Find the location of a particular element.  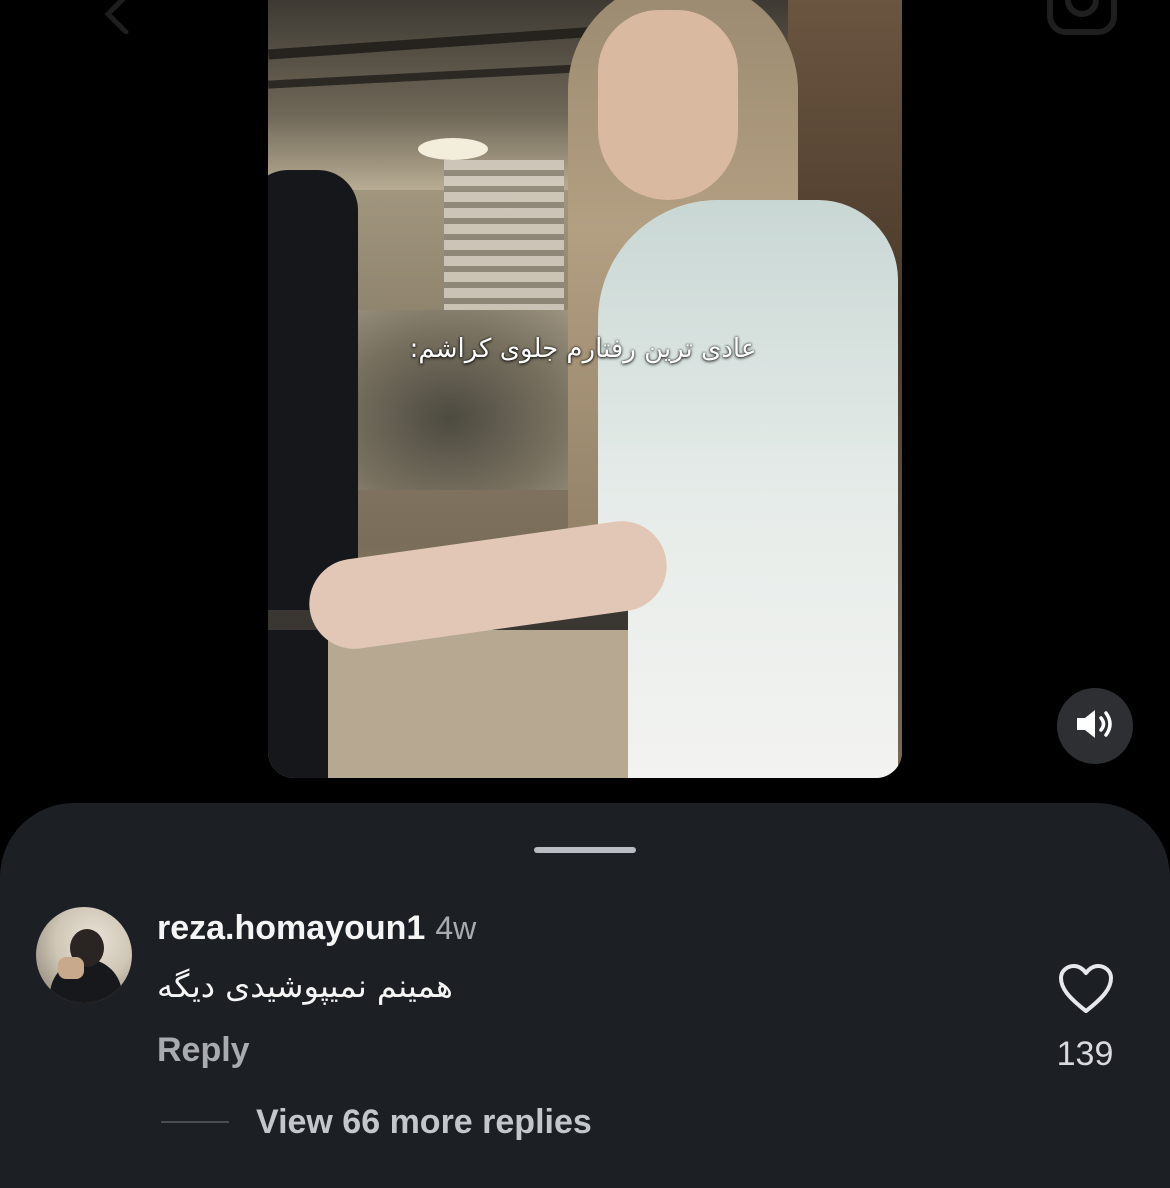

video-dress is located at coordinates (748, 489).